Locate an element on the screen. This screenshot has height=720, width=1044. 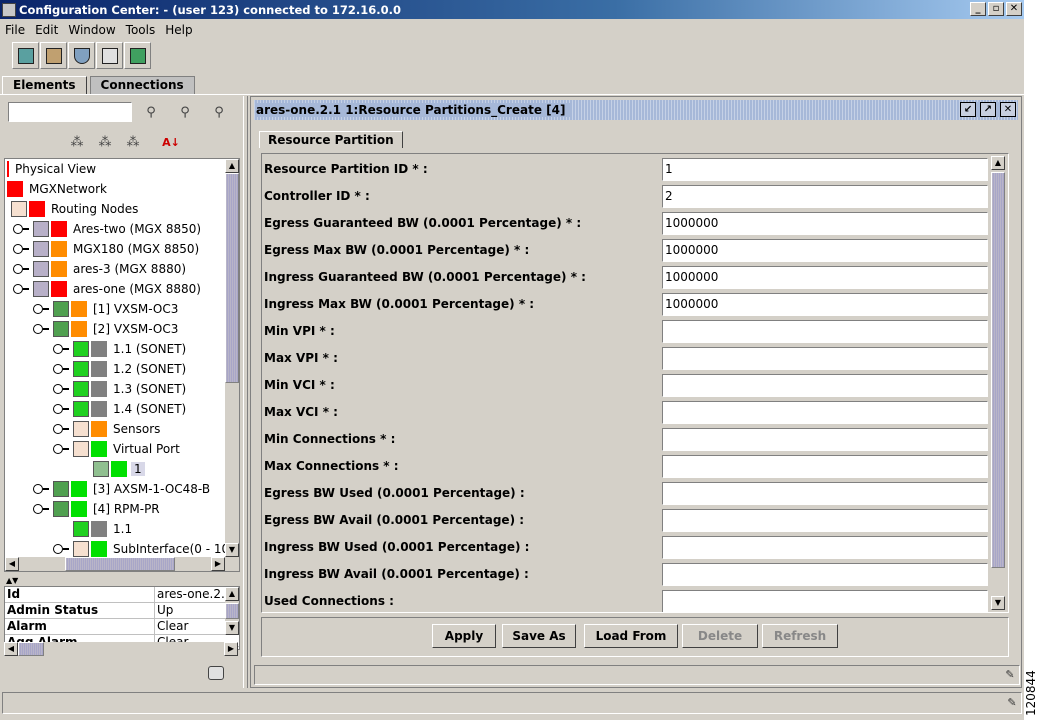
used-connections-field is located at coordinates (825, 601).